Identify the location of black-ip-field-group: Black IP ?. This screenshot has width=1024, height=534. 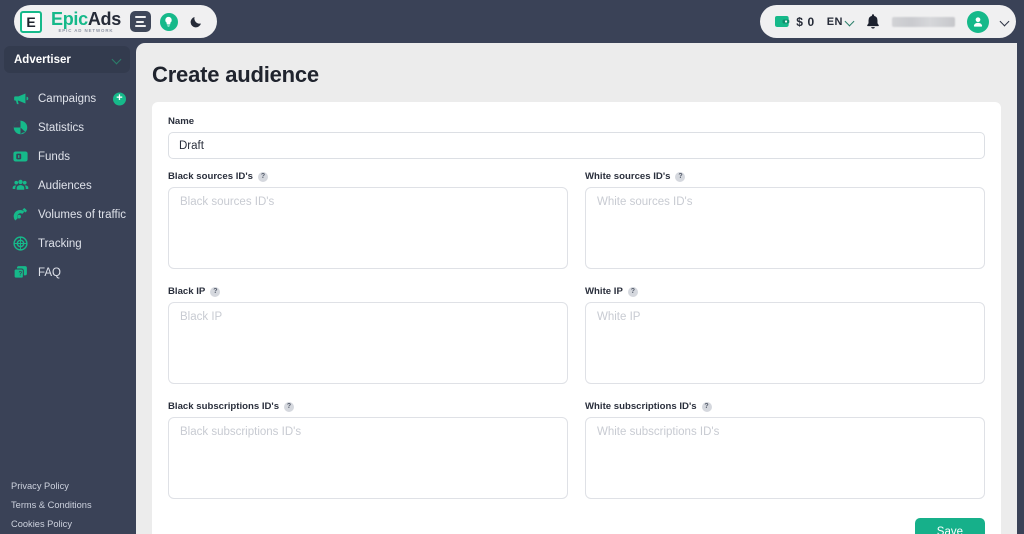
(368, 337).